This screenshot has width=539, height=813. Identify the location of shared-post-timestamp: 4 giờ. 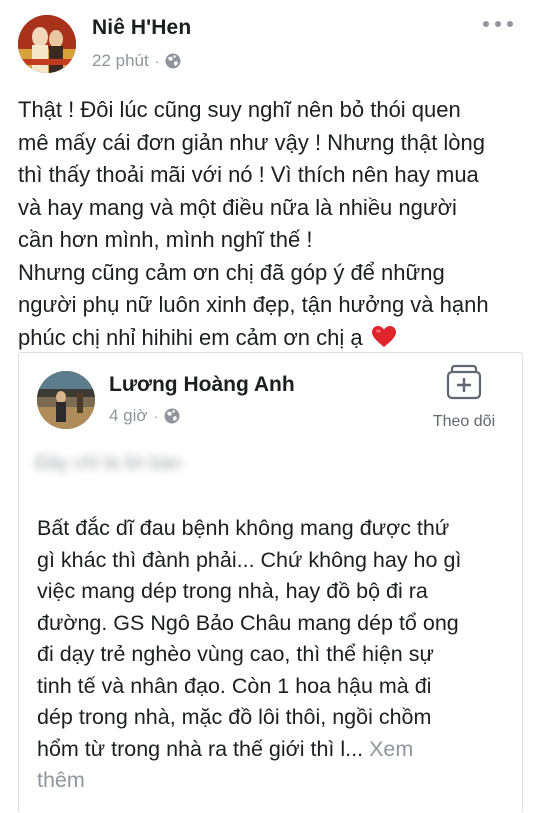
(128, 416).